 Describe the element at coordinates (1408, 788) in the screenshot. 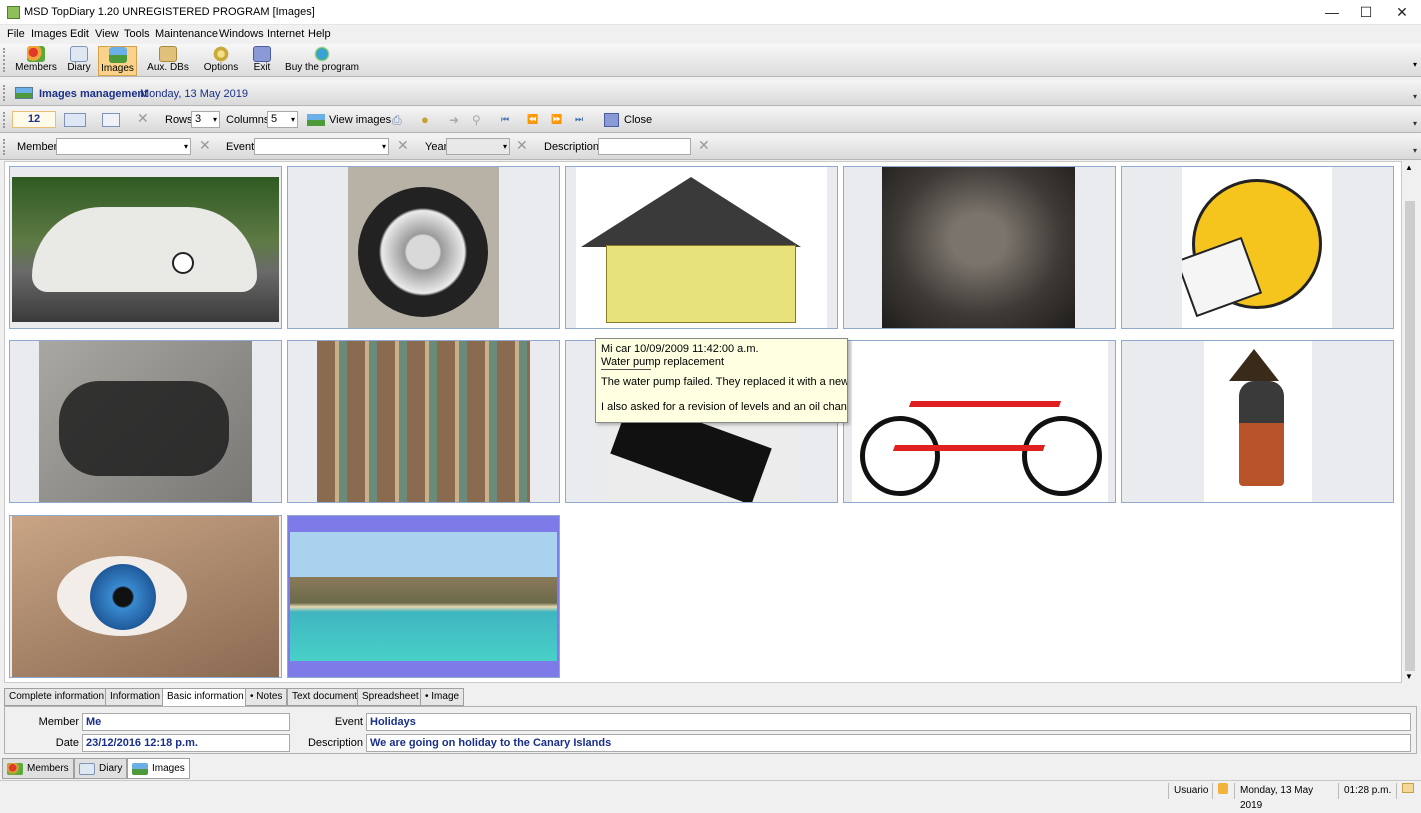

I see `calendar-icon` at that location.